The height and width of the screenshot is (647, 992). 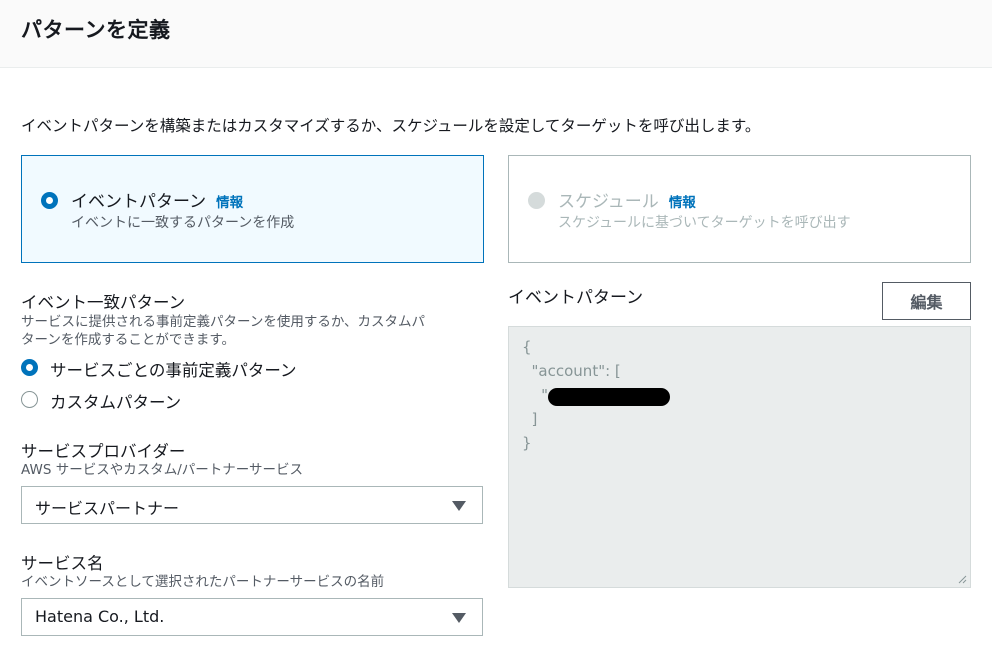 What do you see at coordinates (103, 451) in the screenshot?
I see `provider-label: サービスプロバイダー` at bounding box center [103, 451].